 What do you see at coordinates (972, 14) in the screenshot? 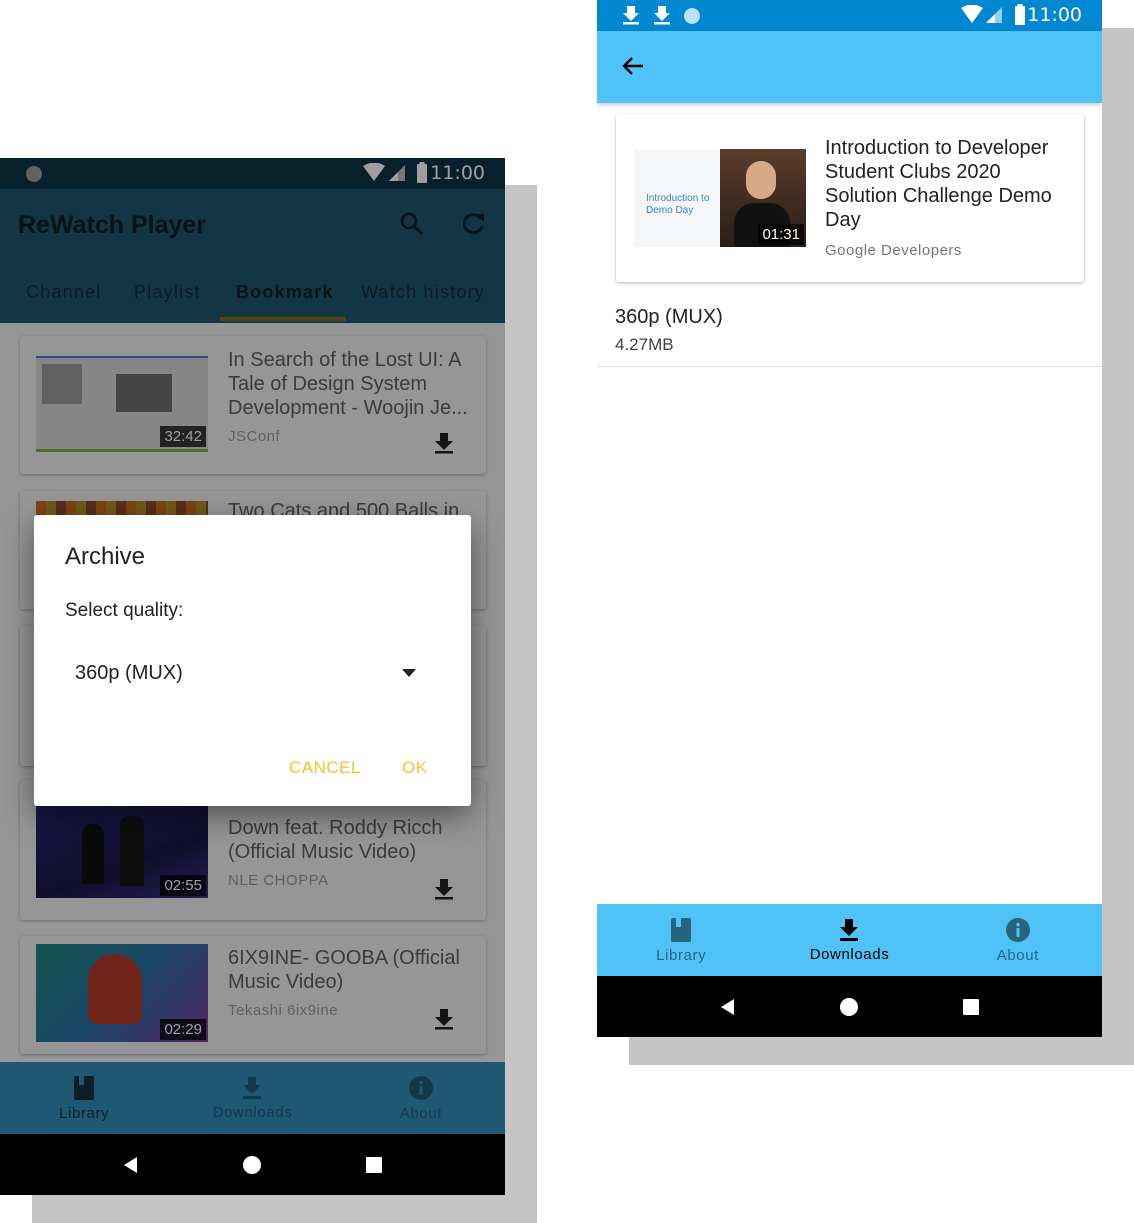
I see `wifi-icon` at bounding box center [972, 14].